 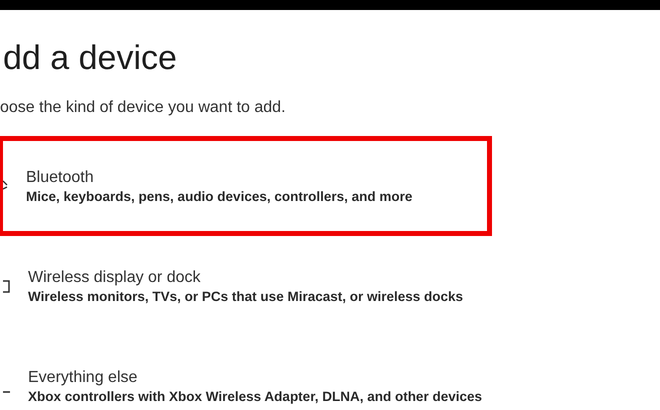 What do you see at coordinates (246, 297) in the screenshot?
I see `option-description: Wireless monitors, TVs, or PCs that use Miracast, or wireless docks` at bounding box center [246, 297].